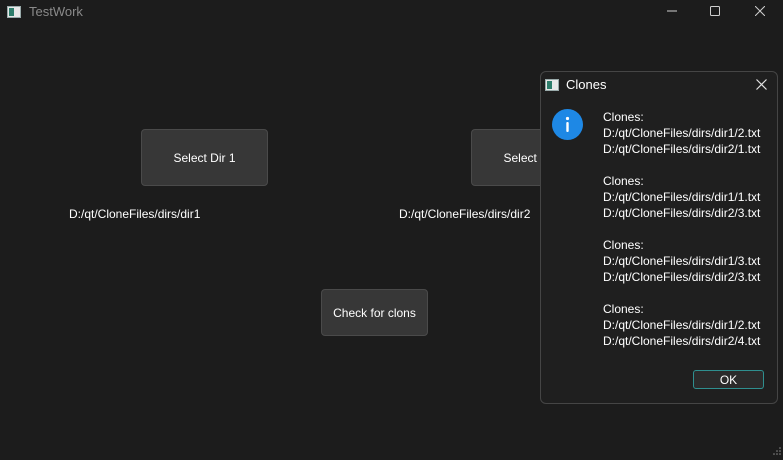 The image size is (783, 460). I want to click on dialog-title: Clones, so click(586, 84).